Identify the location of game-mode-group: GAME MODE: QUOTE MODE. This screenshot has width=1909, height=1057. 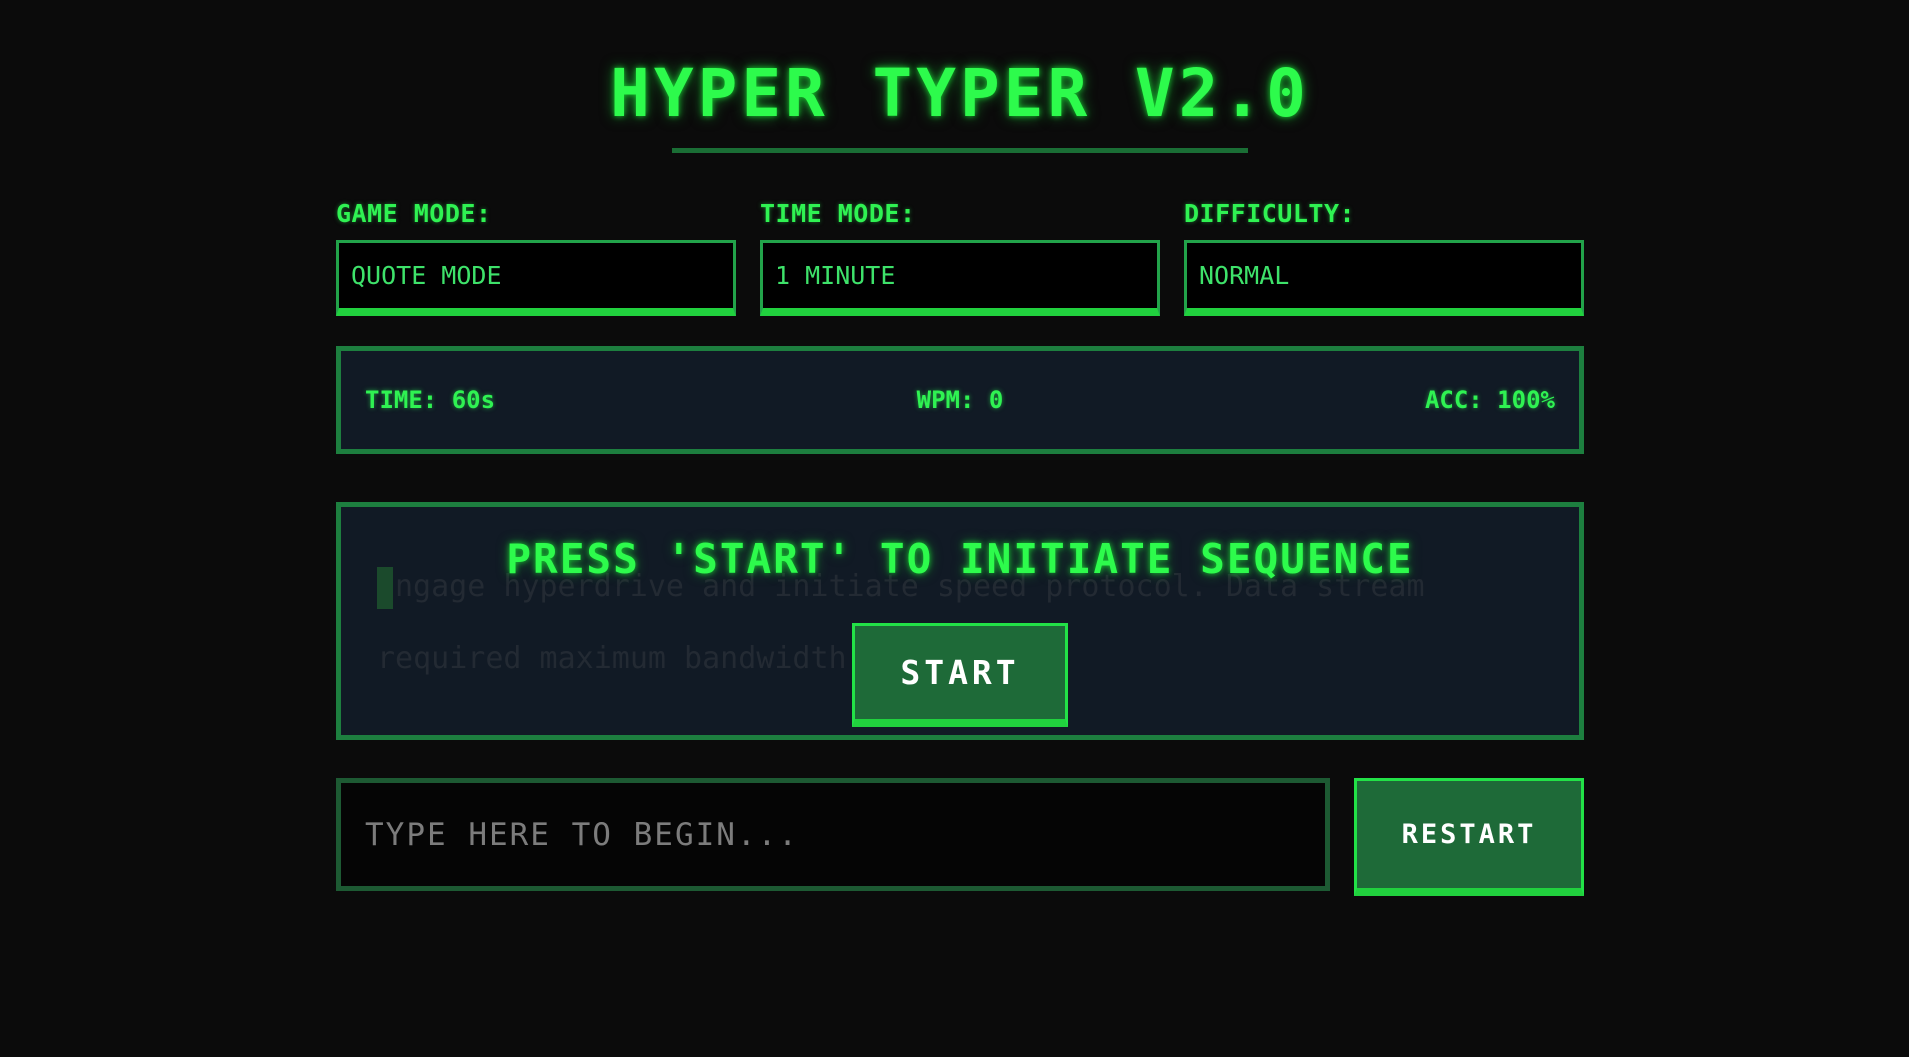
(536, 256).